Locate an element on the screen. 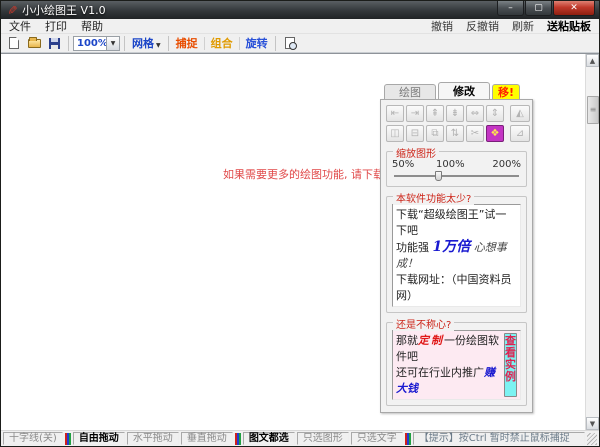 Image resolution: width=600 pixels, height=447 pixels. custom-line2: 还可在行业内推广赚大钱 is located at coordinates (445, 380).